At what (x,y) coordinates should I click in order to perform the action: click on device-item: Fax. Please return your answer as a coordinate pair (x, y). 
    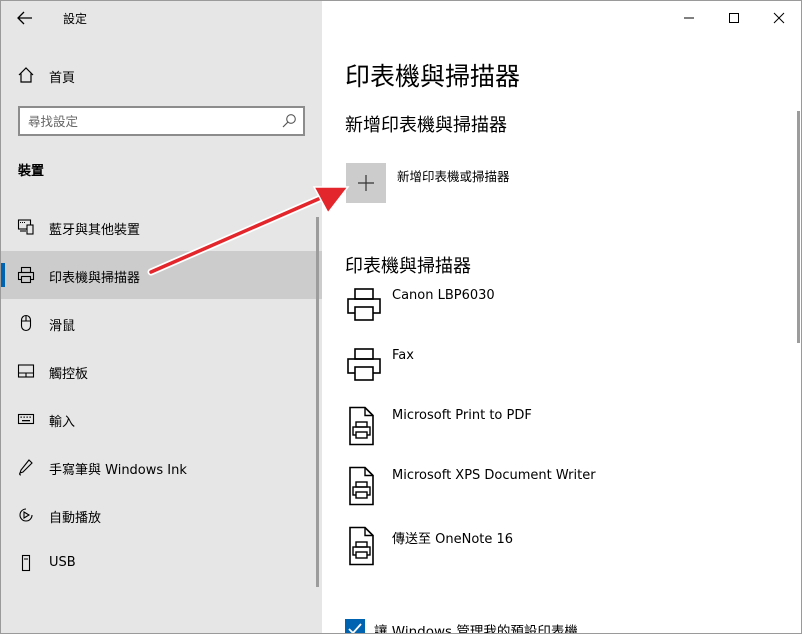
    Looking at the image, I should click on (555, 371).